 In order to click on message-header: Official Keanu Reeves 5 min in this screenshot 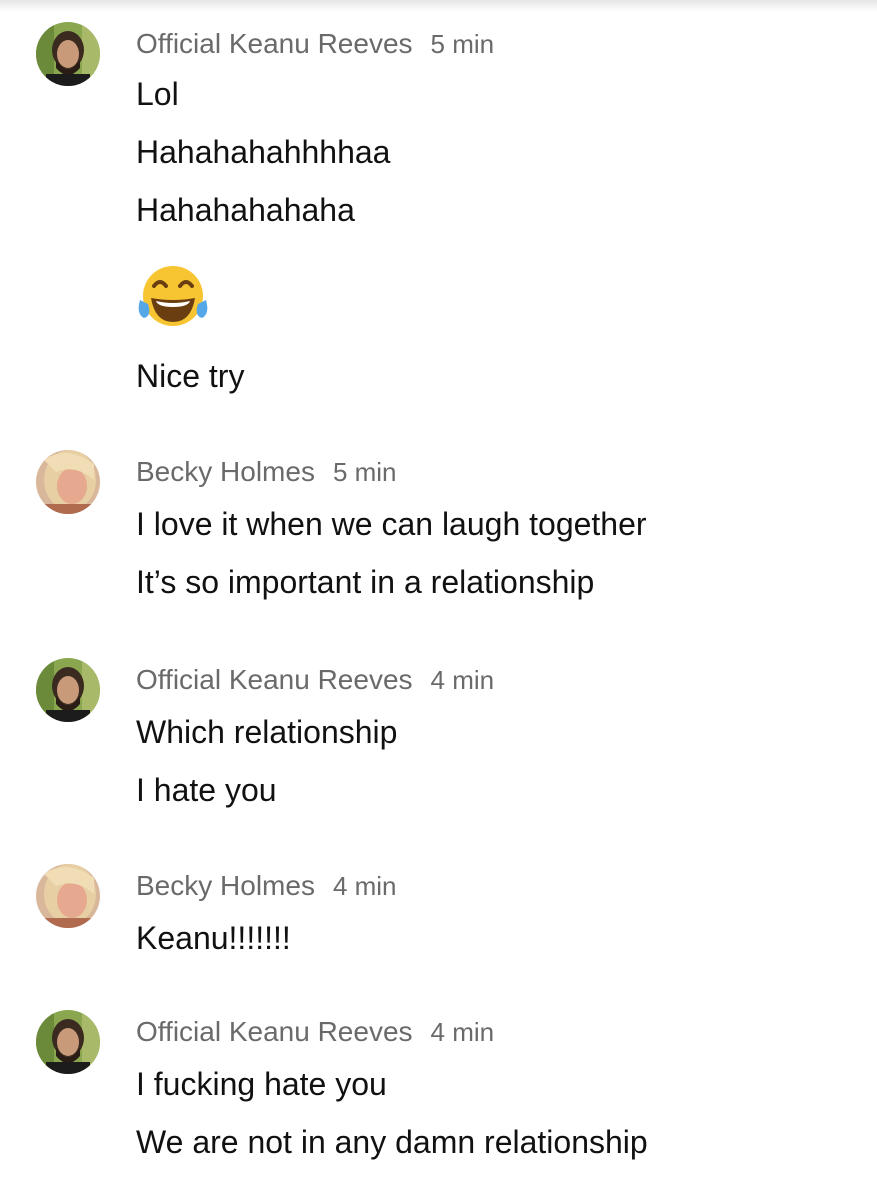, I will do `click(315, 44)`.